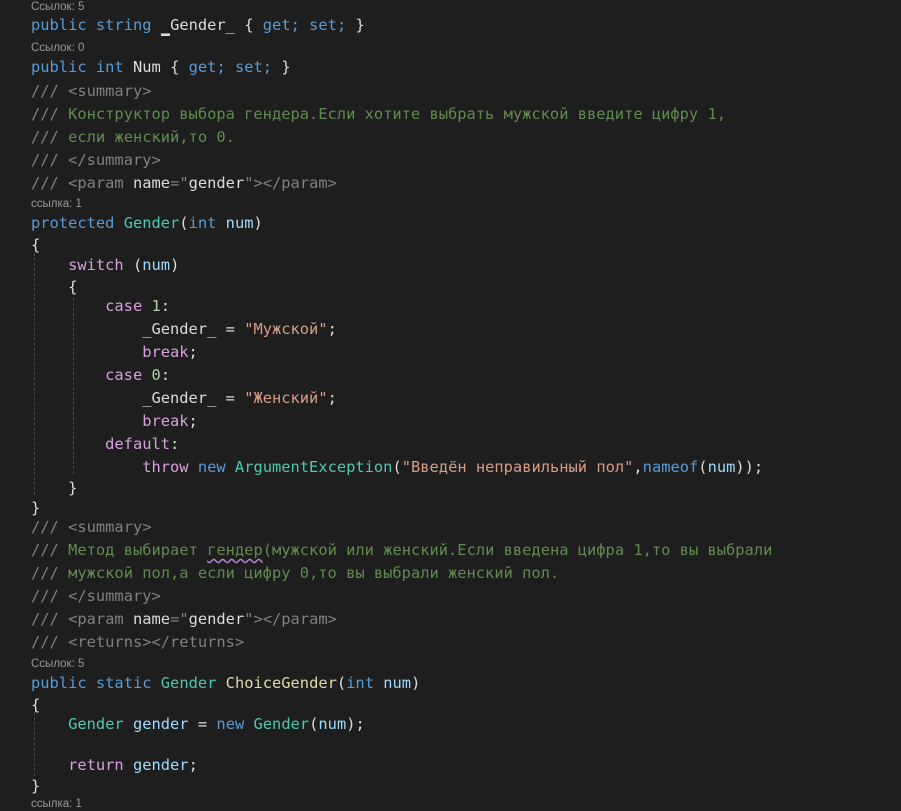 The image size is (901, 811). I want to click on code-line: _Gender_ = "Женский";, so click(184, 398).